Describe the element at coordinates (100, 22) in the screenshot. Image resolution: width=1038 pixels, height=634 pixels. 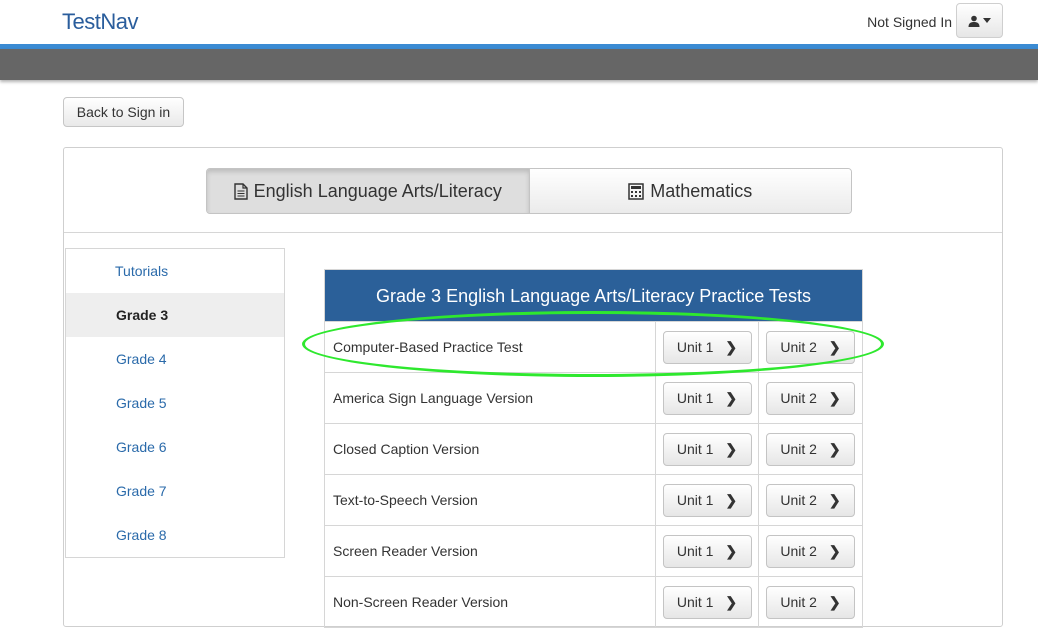
I see `brand-logo: TestNav` at that location.